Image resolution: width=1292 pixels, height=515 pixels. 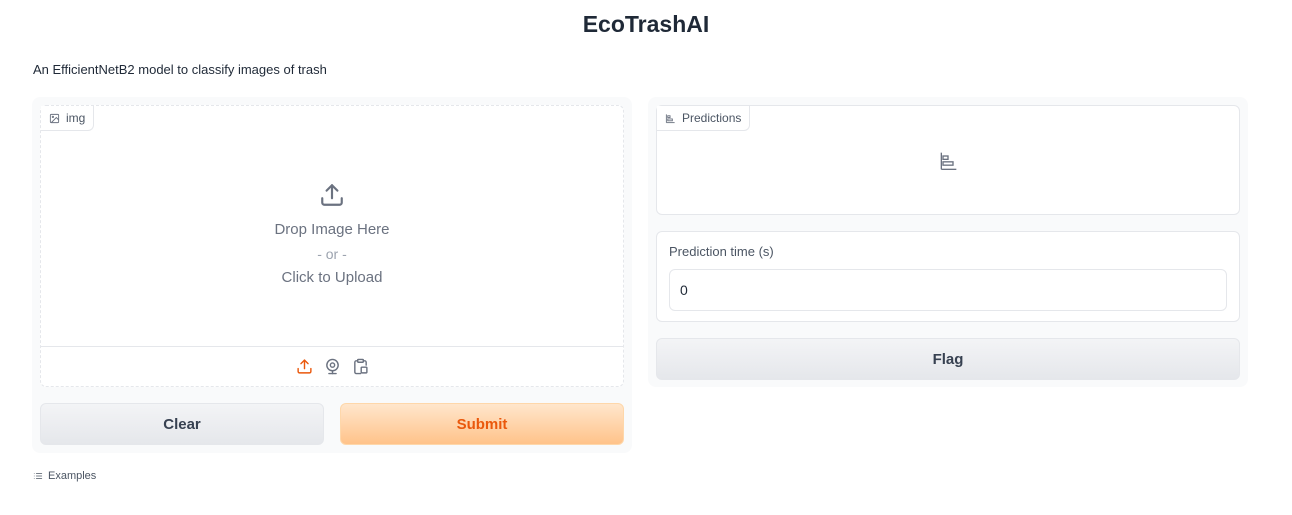 I want to click on clipboard-icon, so click(x=360, y=366).